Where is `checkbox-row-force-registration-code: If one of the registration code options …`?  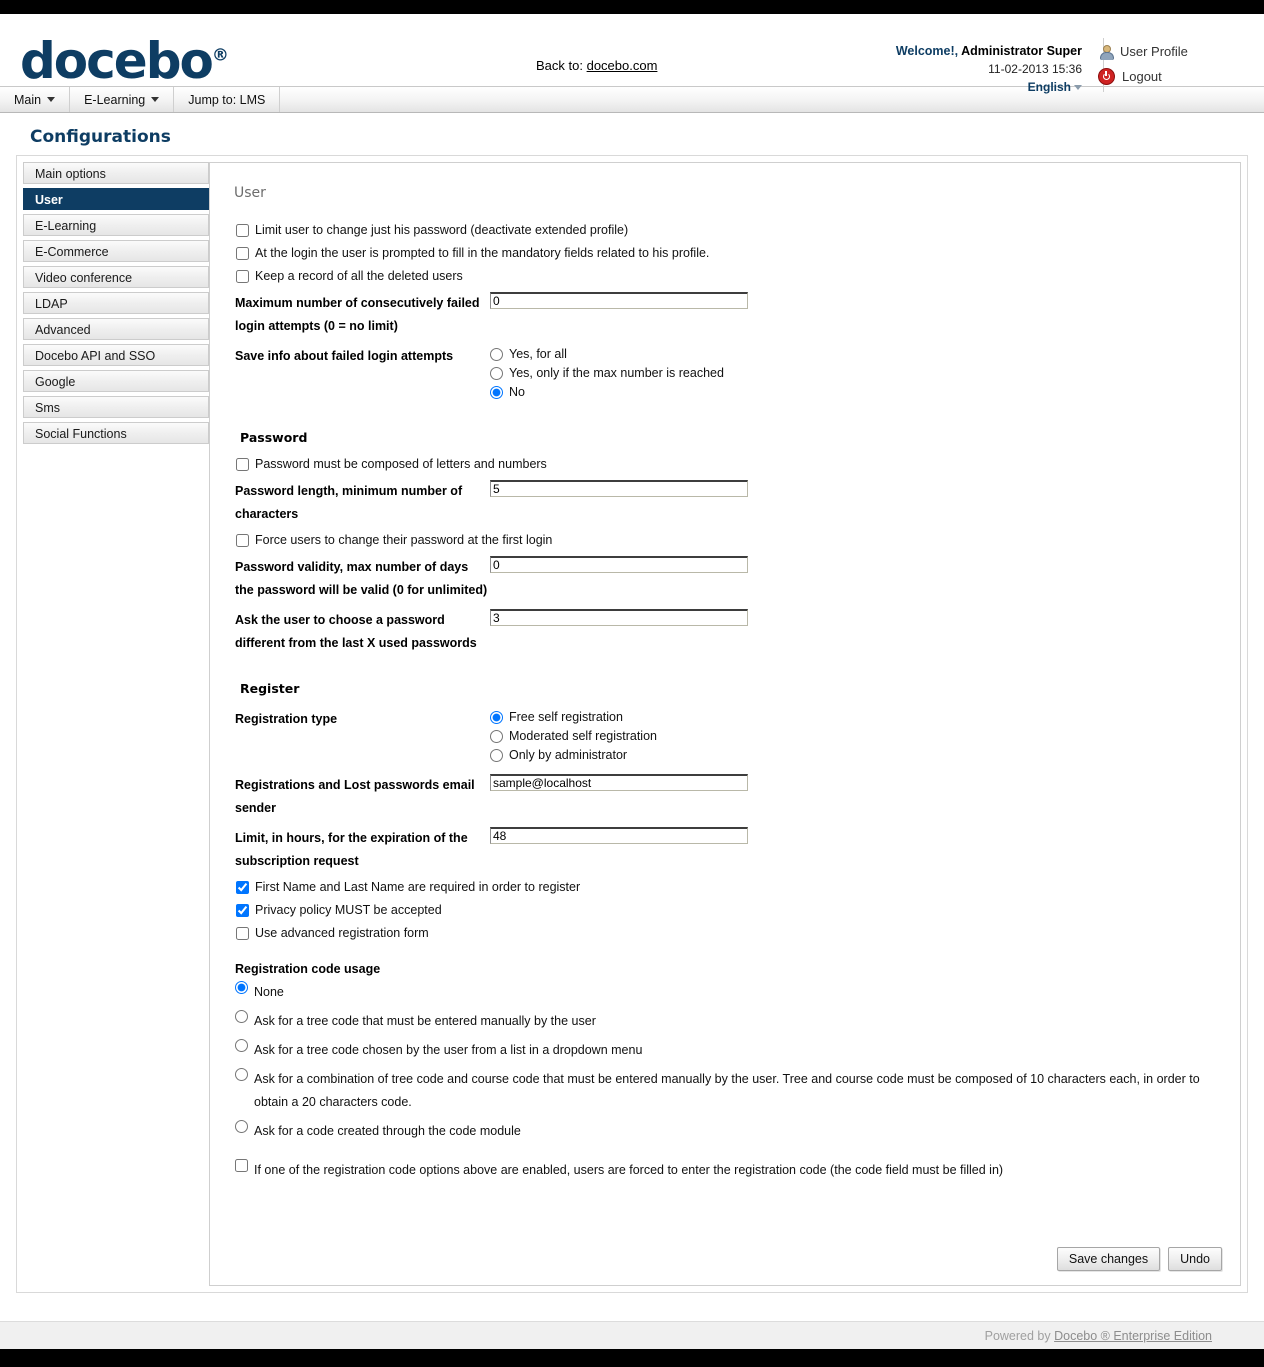 checkbox-row-force-registration-code: If one of the registration code options … is located at coordinates (734, 1170).